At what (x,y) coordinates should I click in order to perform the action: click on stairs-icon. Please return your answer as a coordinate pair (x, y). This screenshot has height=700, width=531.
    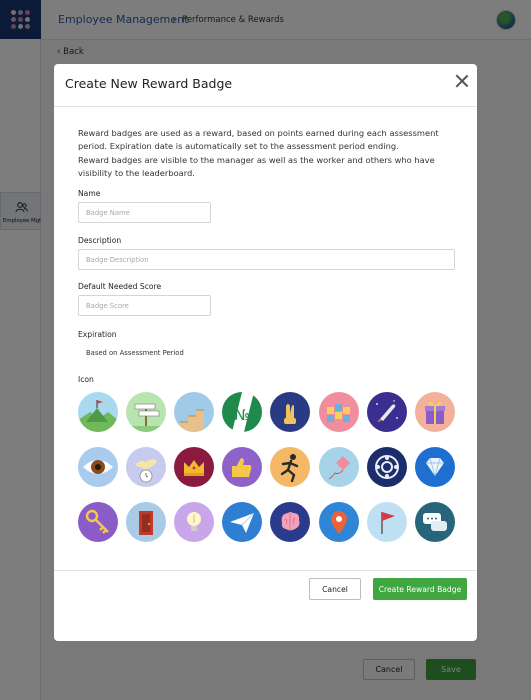
    Looking at the image, I should click on (194, 412).